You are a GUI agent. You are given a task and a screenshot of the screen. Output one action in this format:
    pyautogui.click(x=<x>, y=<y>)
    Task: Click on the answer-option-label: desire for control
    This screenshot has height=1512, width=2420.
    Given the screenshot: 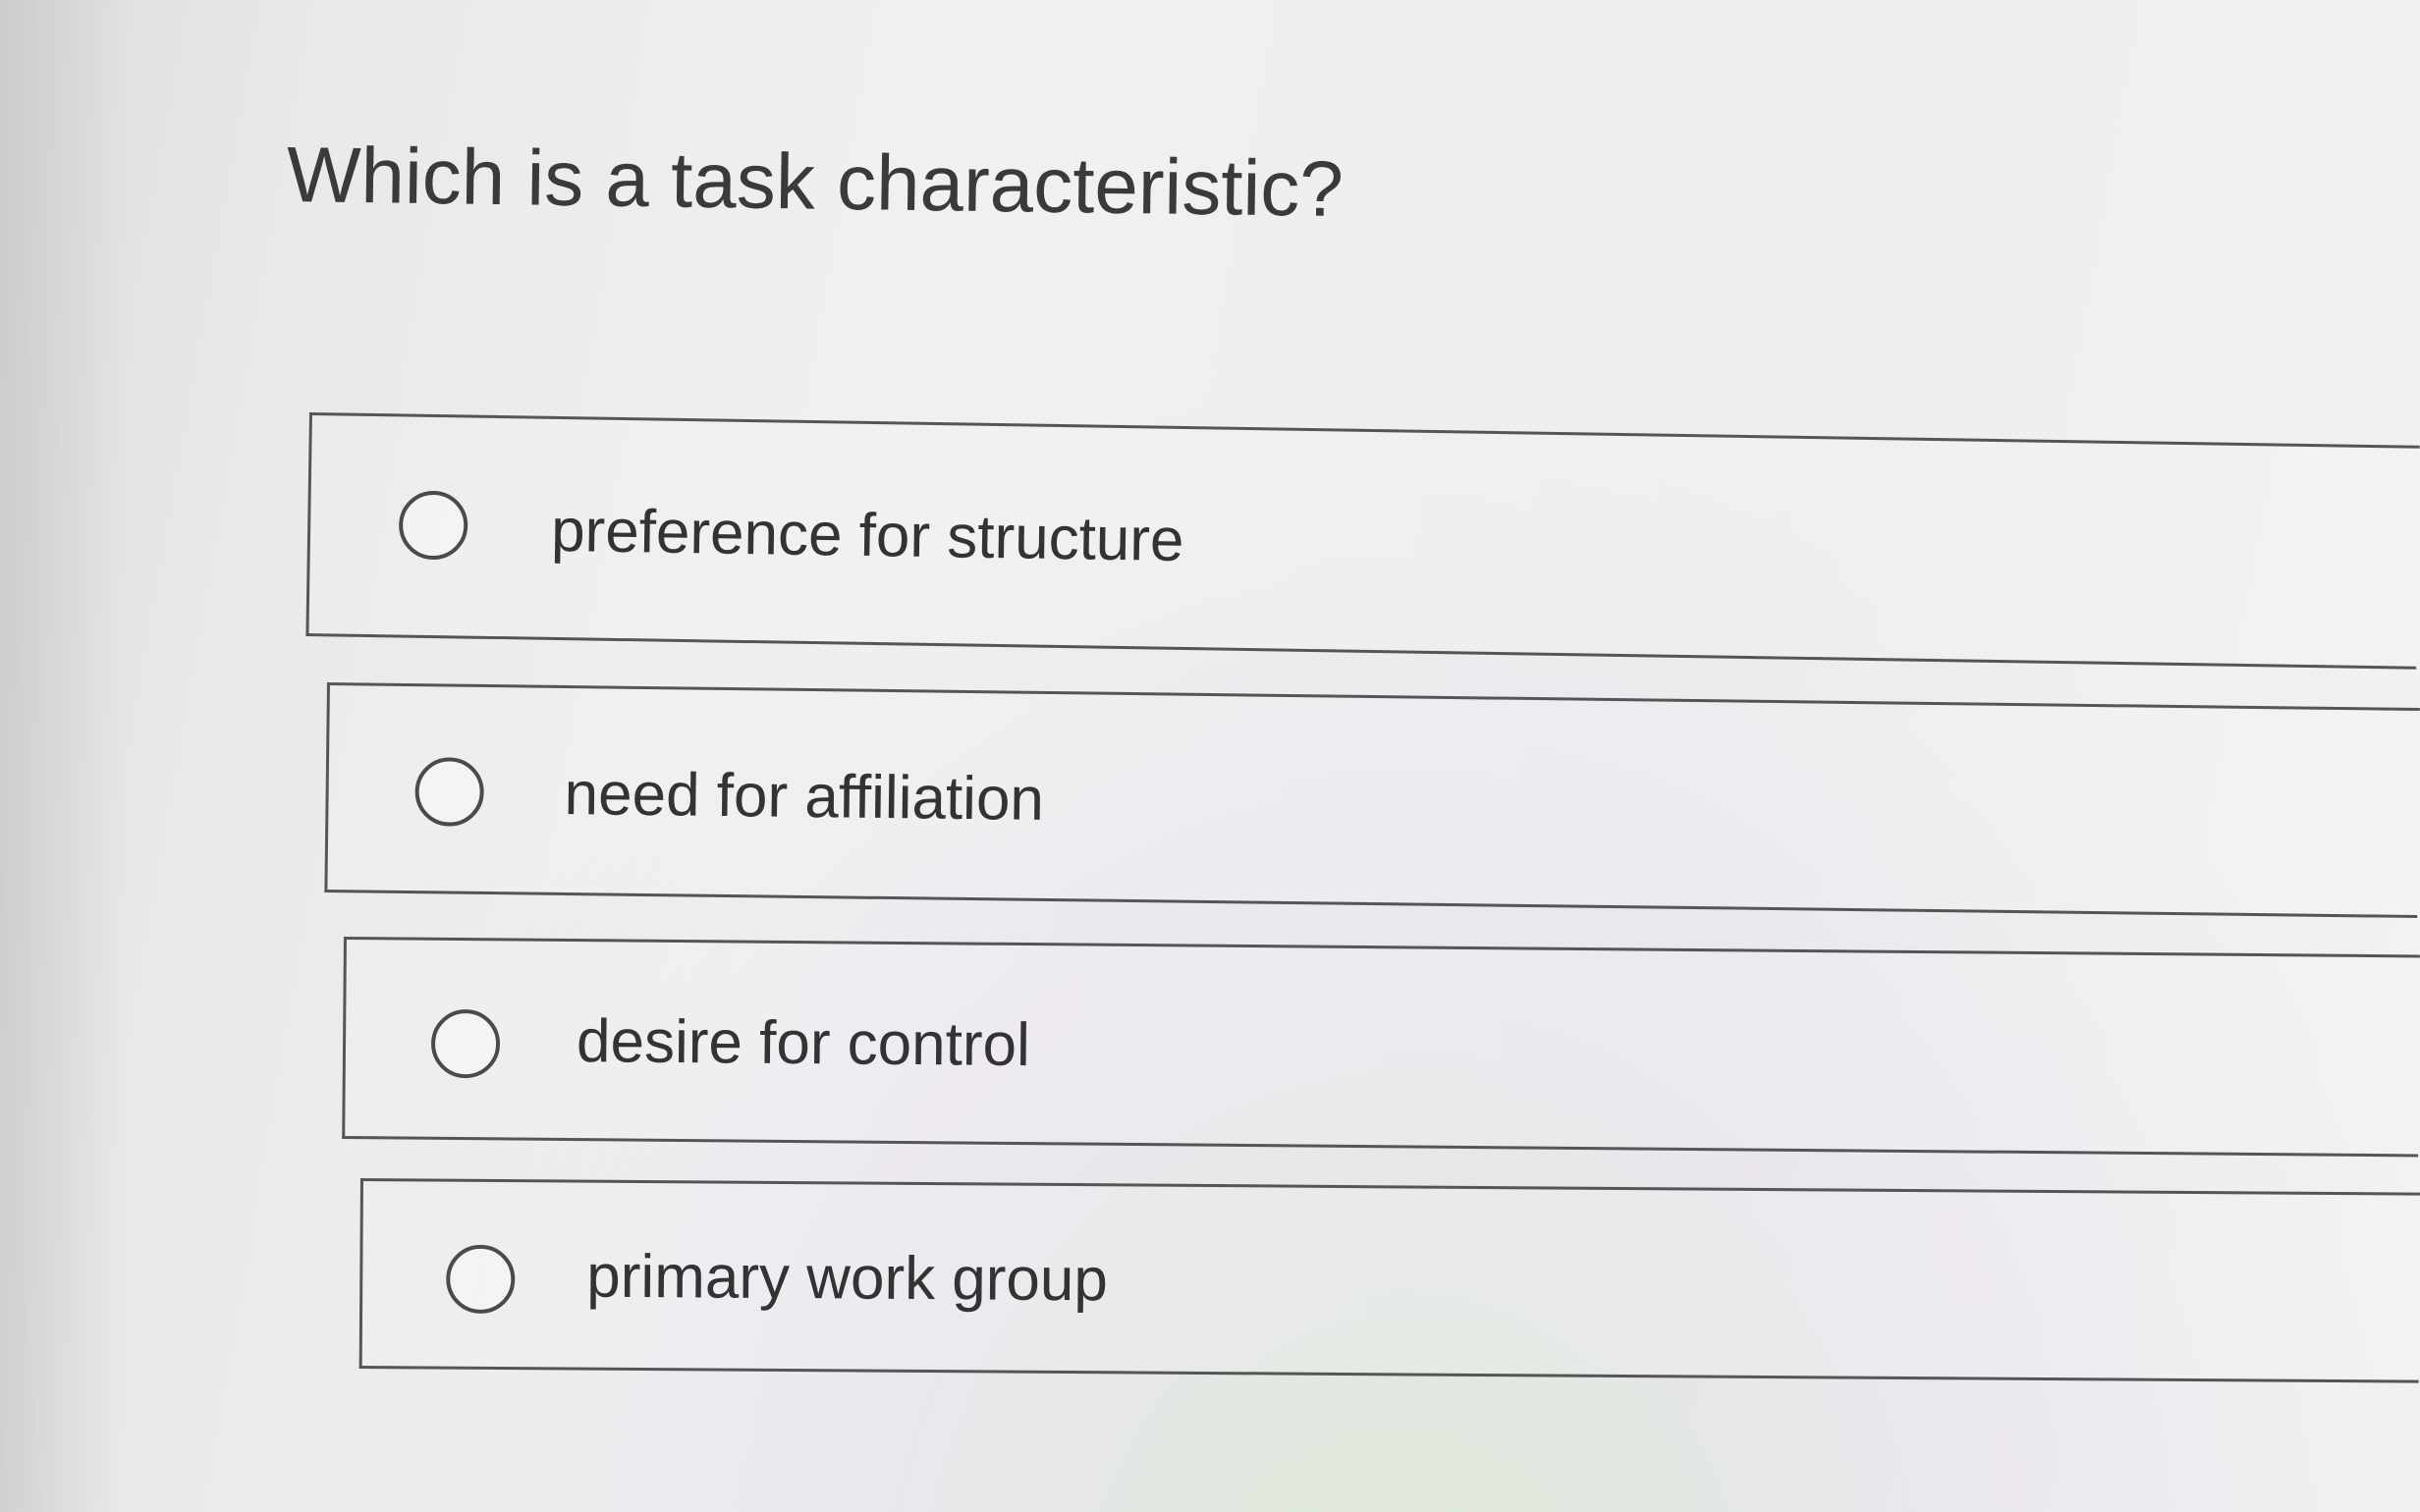 What is the action you would take?
    pyautogui.click(x=803, y=1043)
    